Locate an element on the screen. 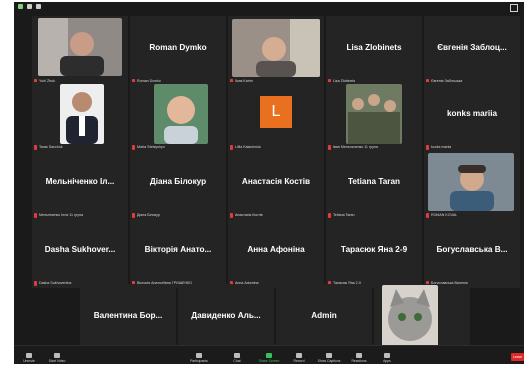 Image resolution: width=526 pixels, height=366 pixels. participant-tile: Tetiana Taran Tetiana Taran is located at coordinates (374, 185).